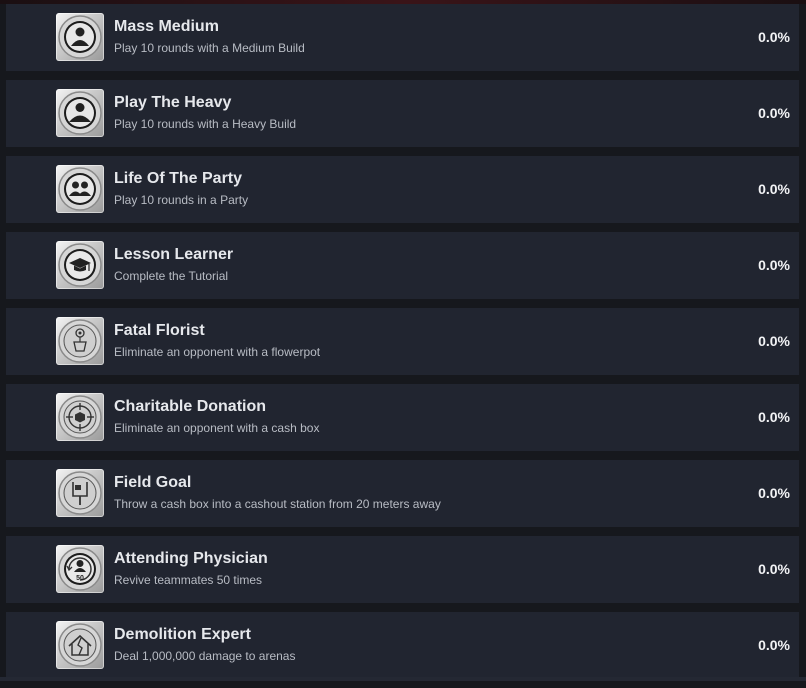  I want to click on achievement-title: Fatal Florist, so click(159, 330).